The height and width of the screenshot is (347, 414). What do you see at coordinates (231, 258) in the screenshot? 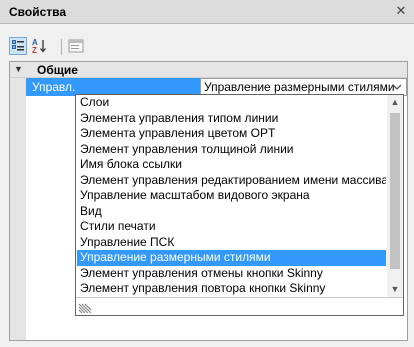
I see `list-item: Управление размерными стилями` at bounding box center [231, 258].